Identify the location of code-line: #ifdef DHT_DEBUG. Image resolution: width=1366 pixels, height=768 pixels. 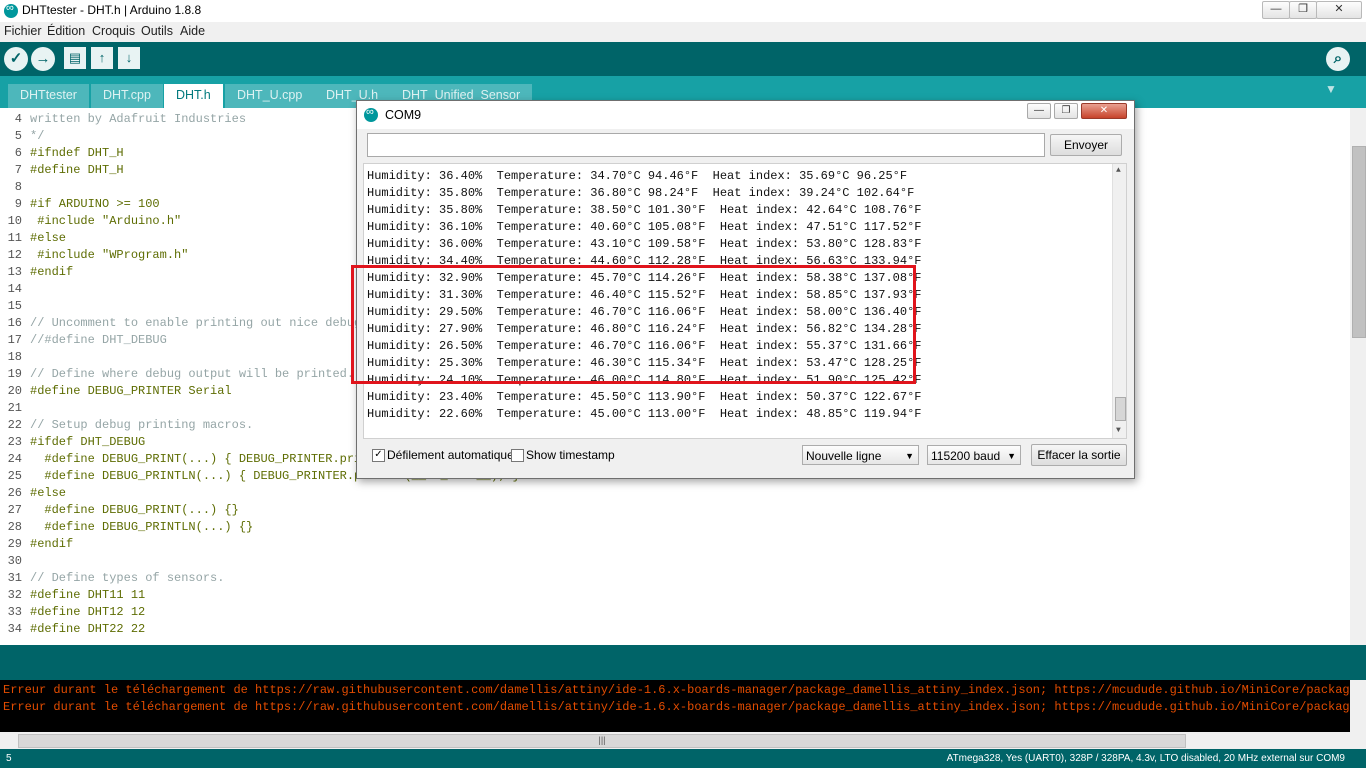
(88, 442).